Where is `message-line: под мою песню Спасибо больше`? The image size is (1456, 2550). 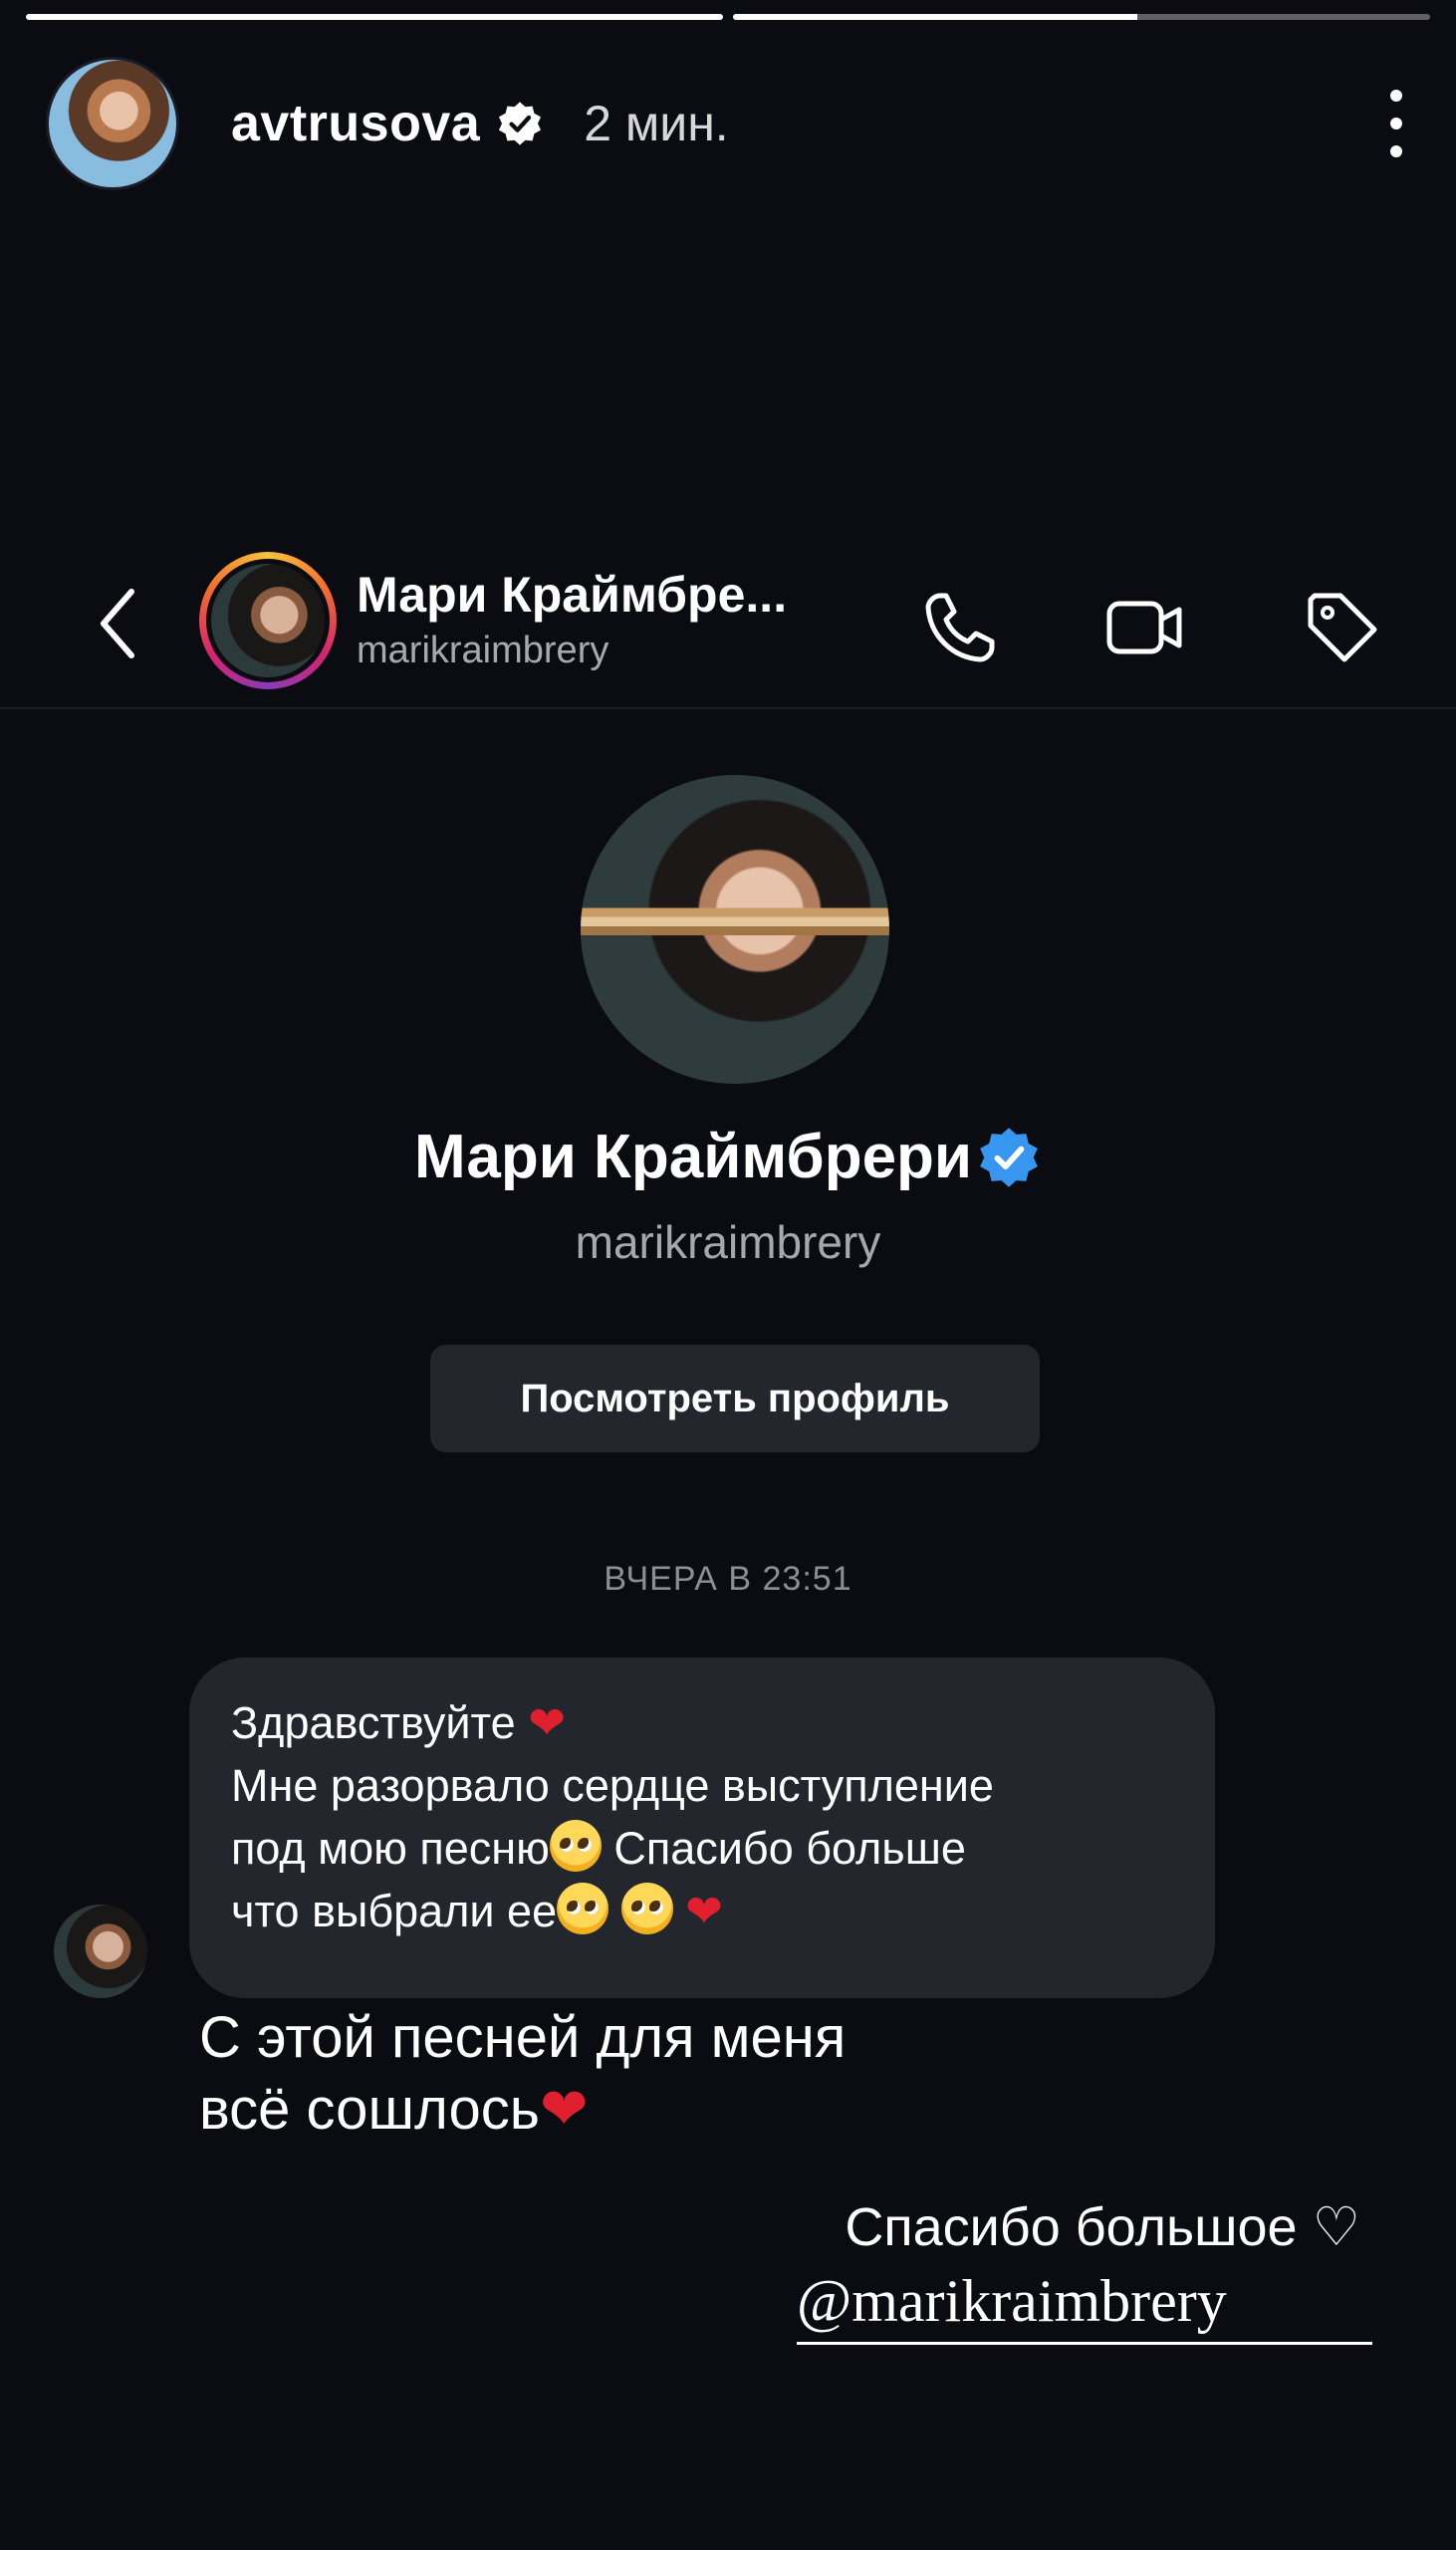 message-line: под мою песню Спасибо больше is located at coordinates (702, 1848).